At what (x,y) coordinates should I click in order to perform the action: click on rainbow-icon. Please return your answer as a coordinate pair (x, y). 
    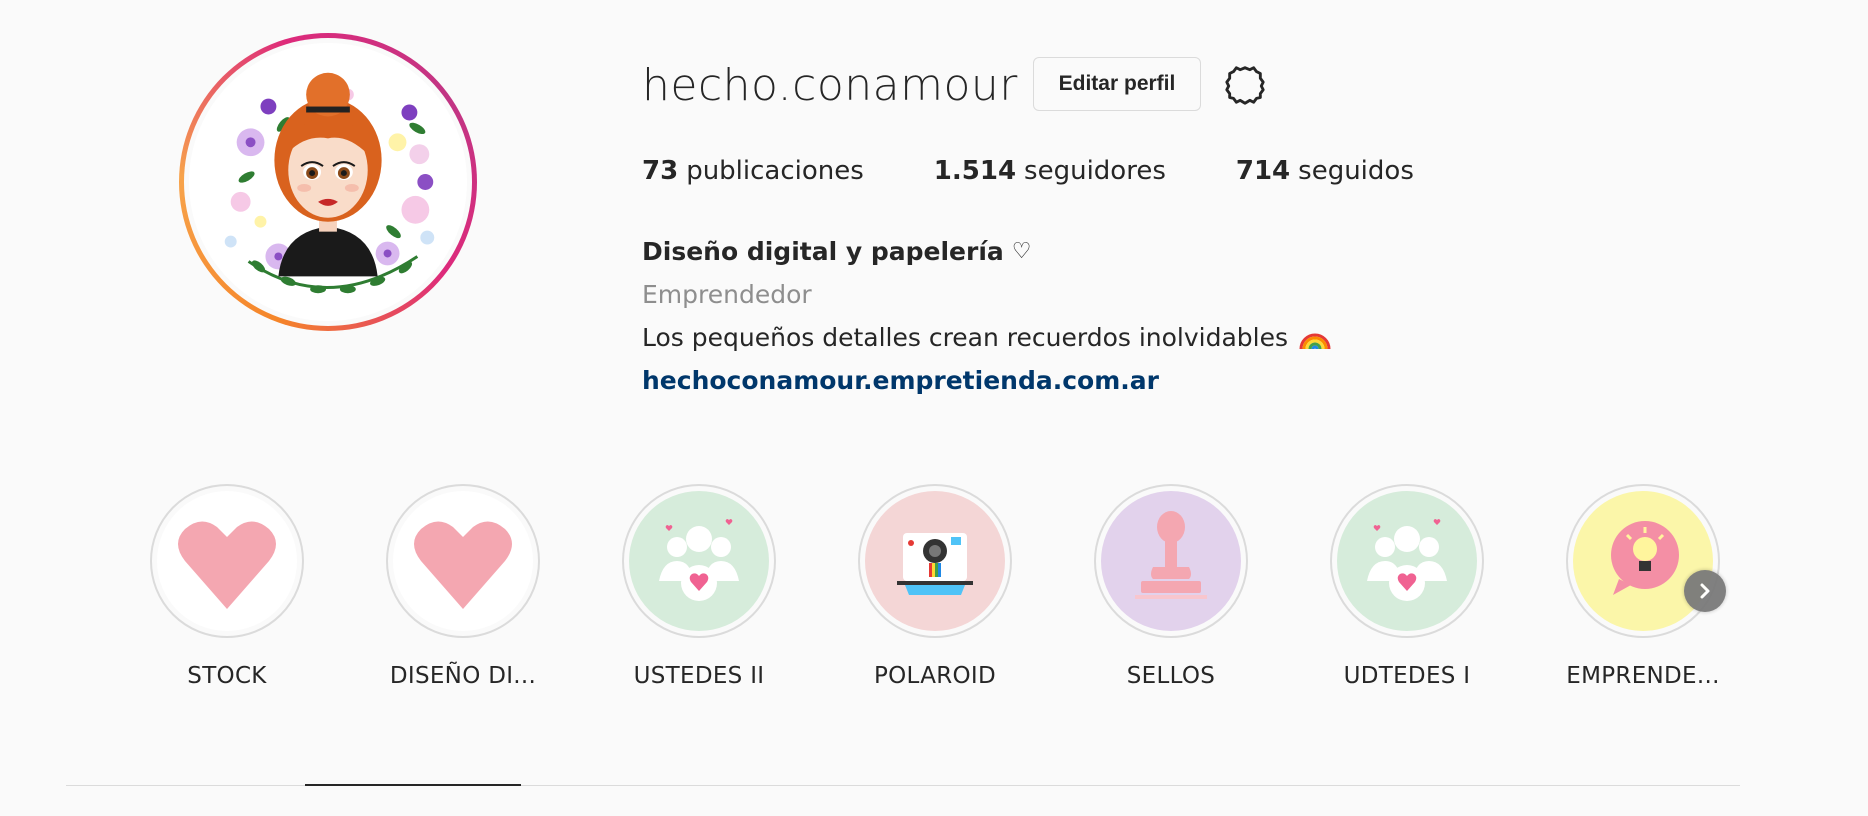
    Looking at the image, I should click on (1315, 338).